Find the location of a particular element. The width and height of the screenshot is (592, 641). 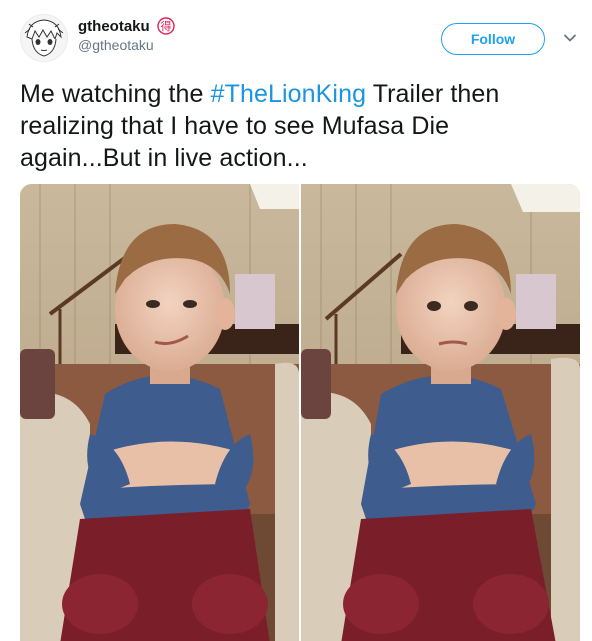

badge-glyph: 得 is located at coordinates (166, 26).